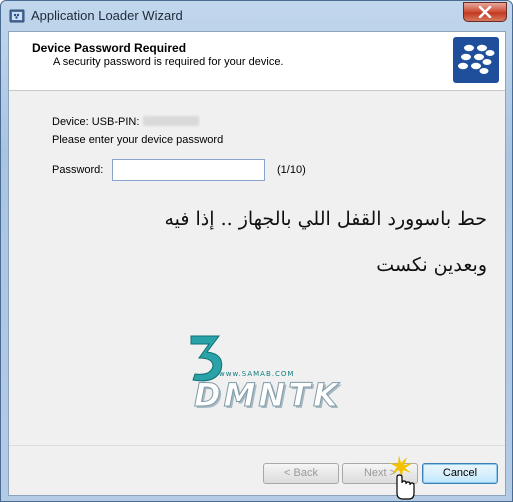 This screenshot has width=513, height=502. What do you see at coordinates (107, 15) in the screenshot?
I see `window-title: Application Loader Wizard` at bounding box center [107, 15].